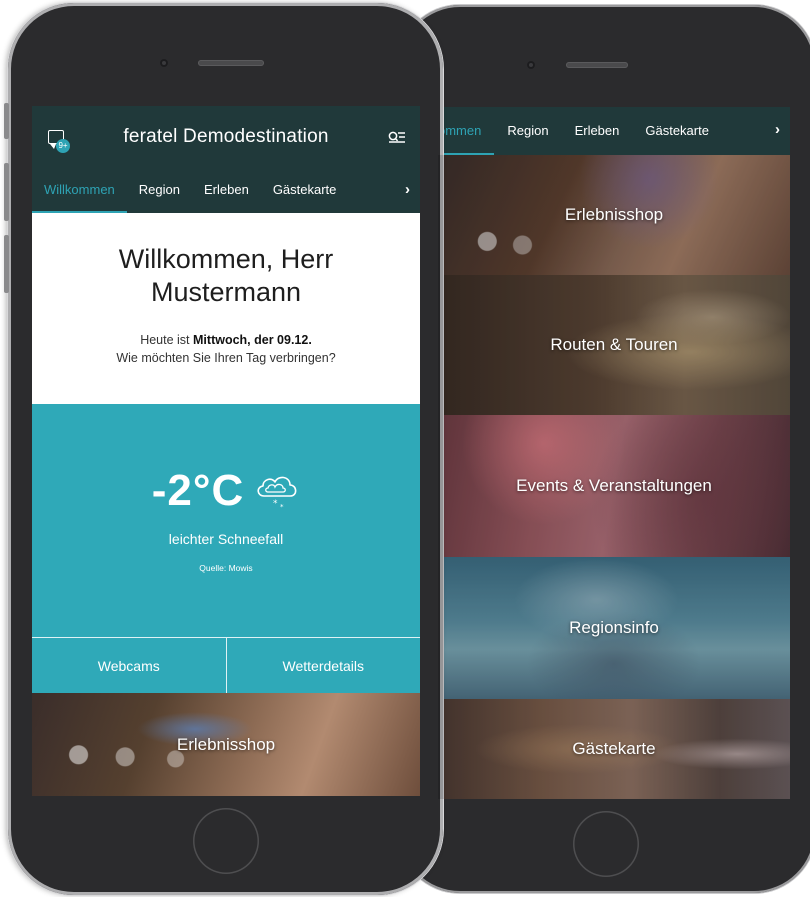  I want to click on tab-willkommen: Willkommen, so click(79, 190).